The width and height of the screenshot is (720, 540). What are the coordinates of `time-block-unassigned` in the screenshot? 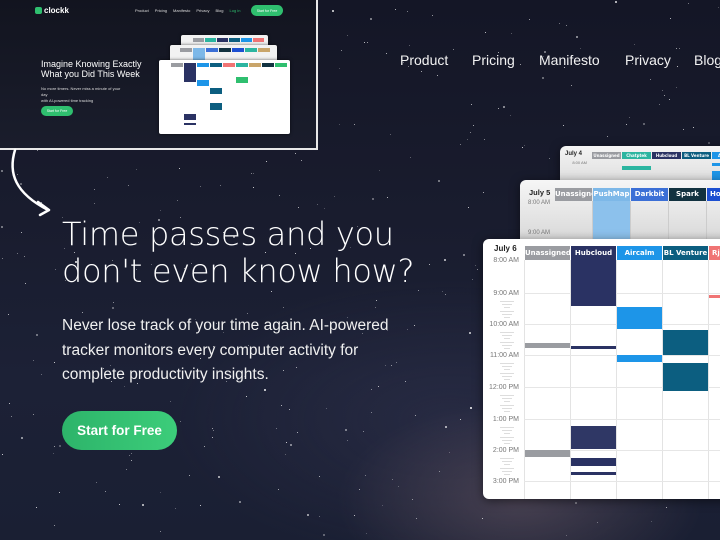 It's located at (547, 345).